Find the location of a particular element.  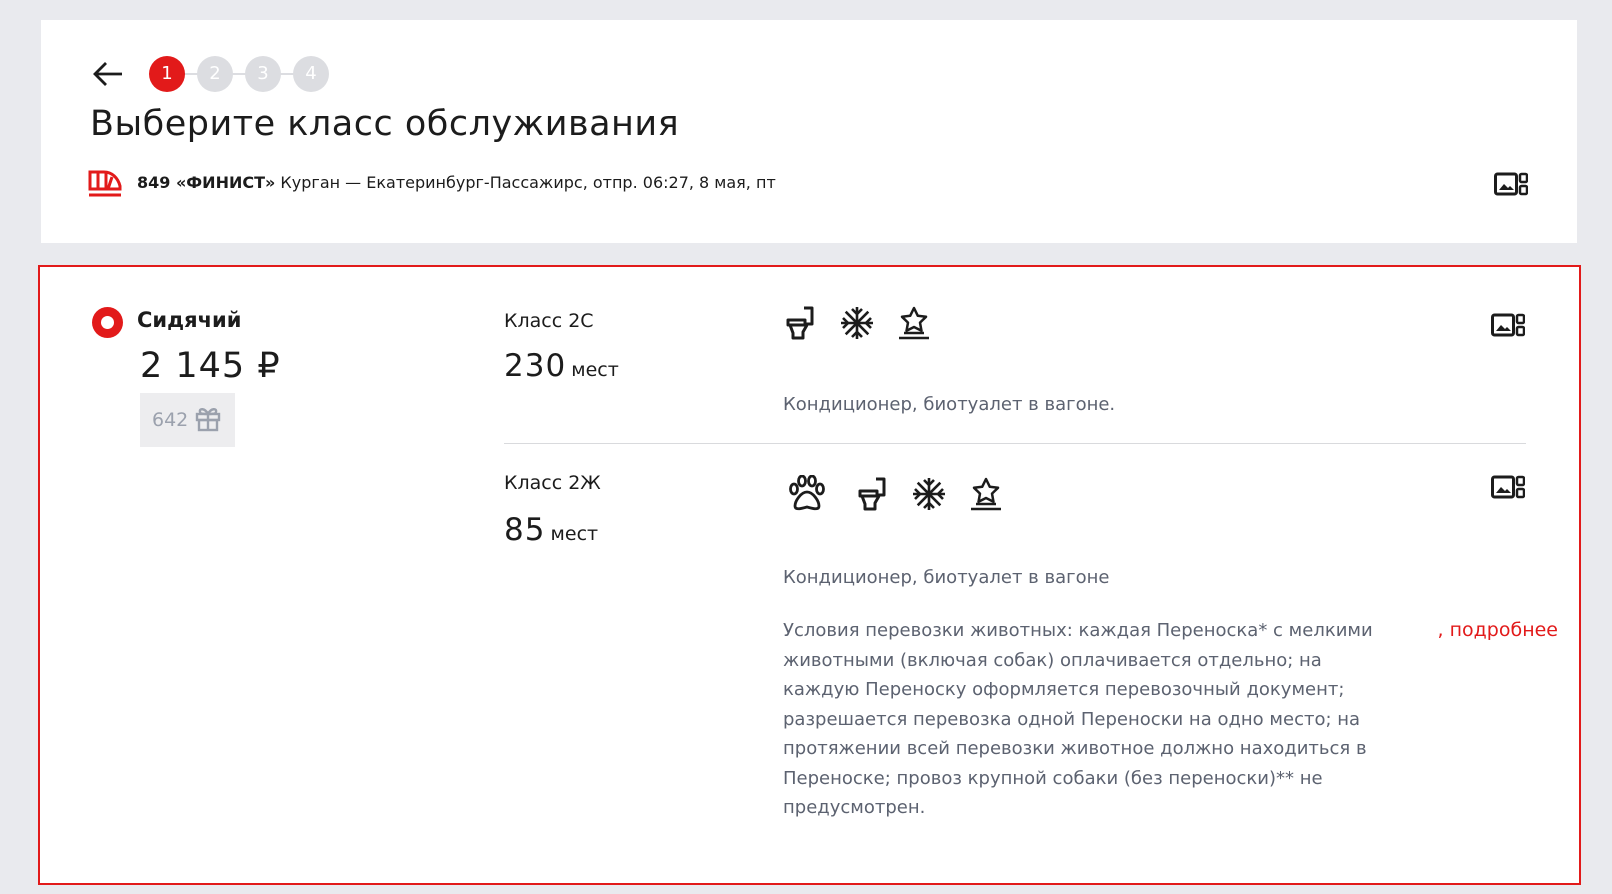

seats-count: 85 мест is located at coordinates (551, 530).